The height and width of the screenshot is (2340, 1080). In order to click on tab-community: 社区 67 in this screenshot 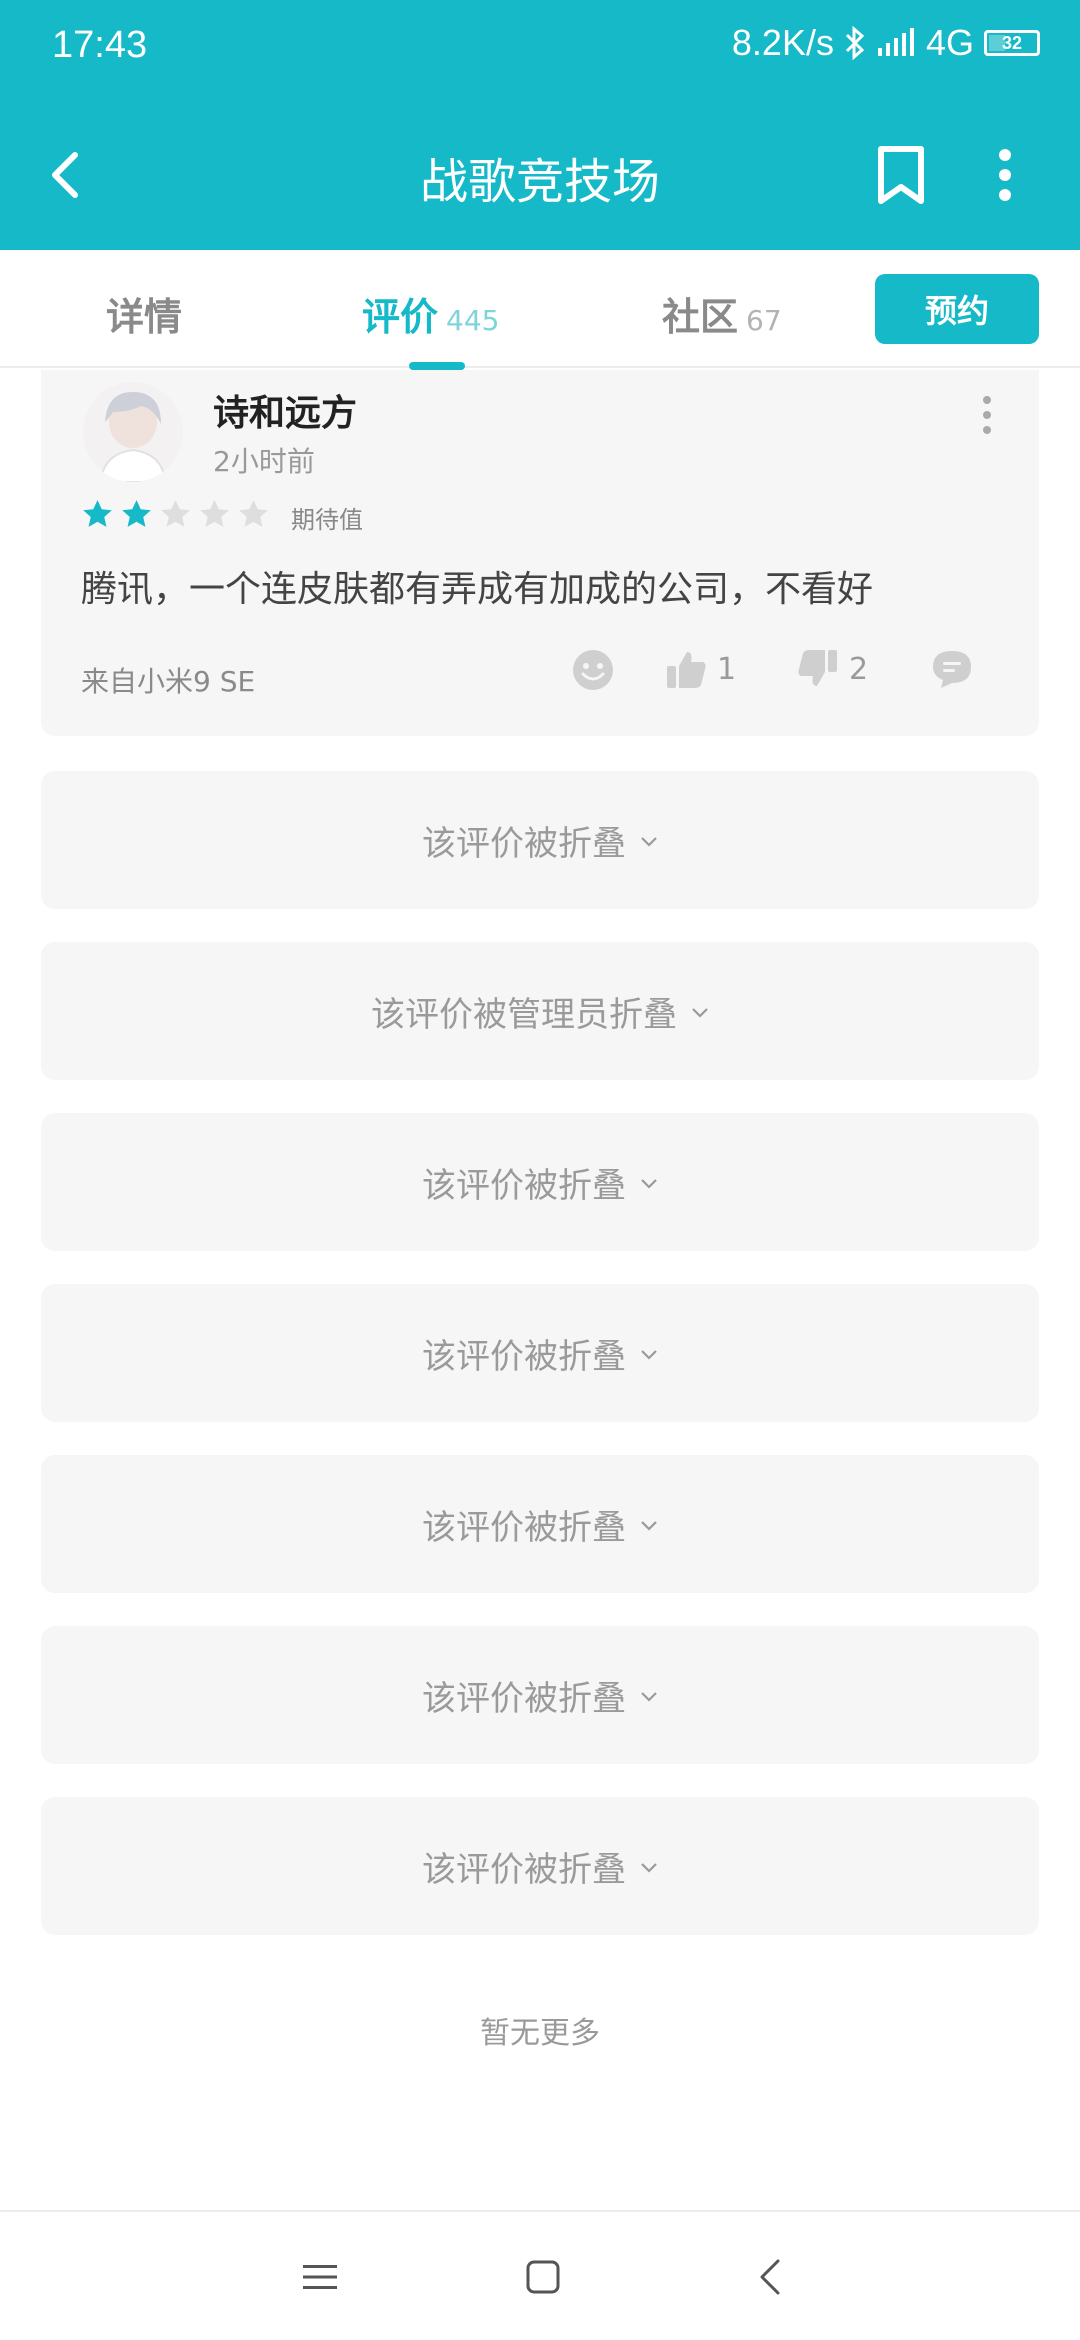, I will do `click(722, 313)`.